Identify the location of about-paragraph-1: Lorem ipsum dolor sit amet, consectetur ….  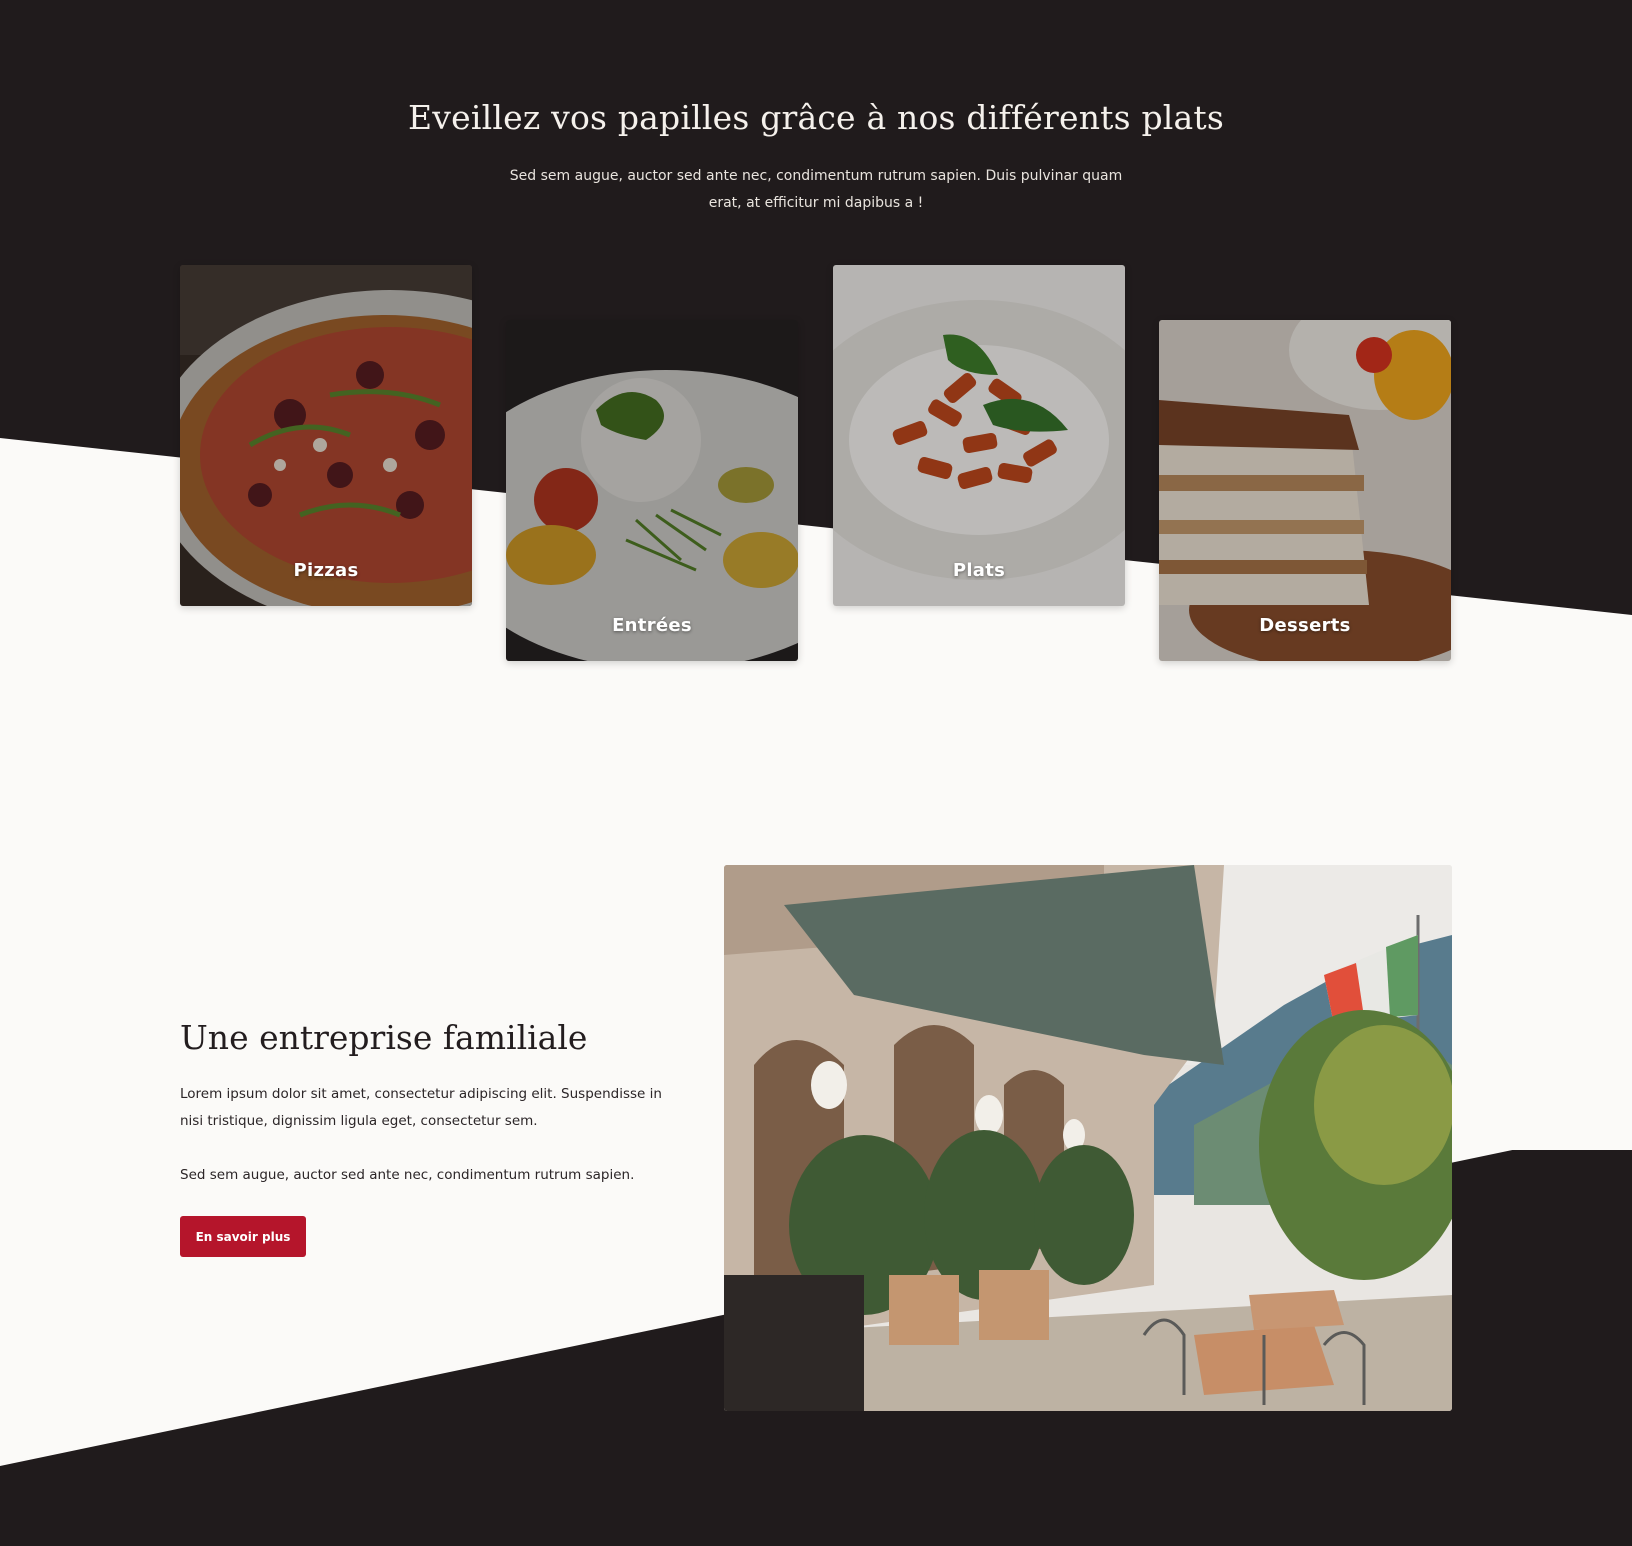
(421, 1107).